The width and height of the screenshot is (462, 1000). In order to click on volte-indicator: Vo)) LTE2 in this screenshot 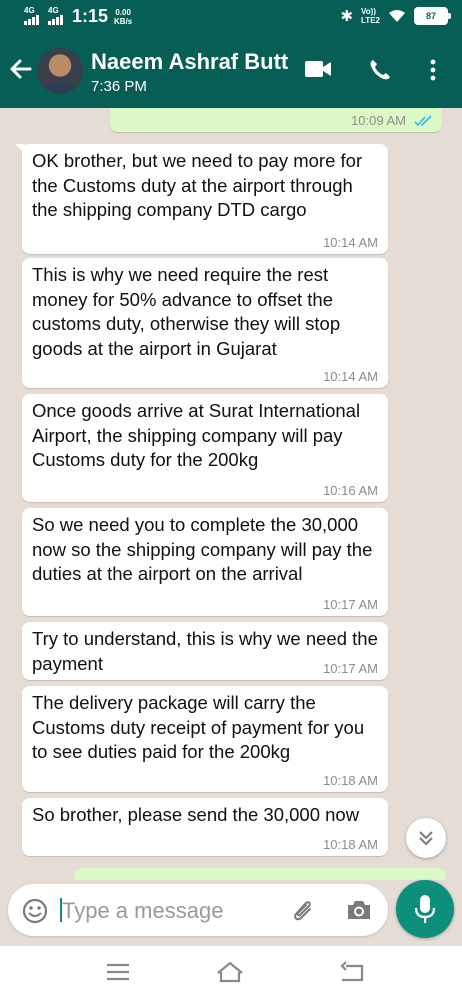, I will do `click(370, 16)`.